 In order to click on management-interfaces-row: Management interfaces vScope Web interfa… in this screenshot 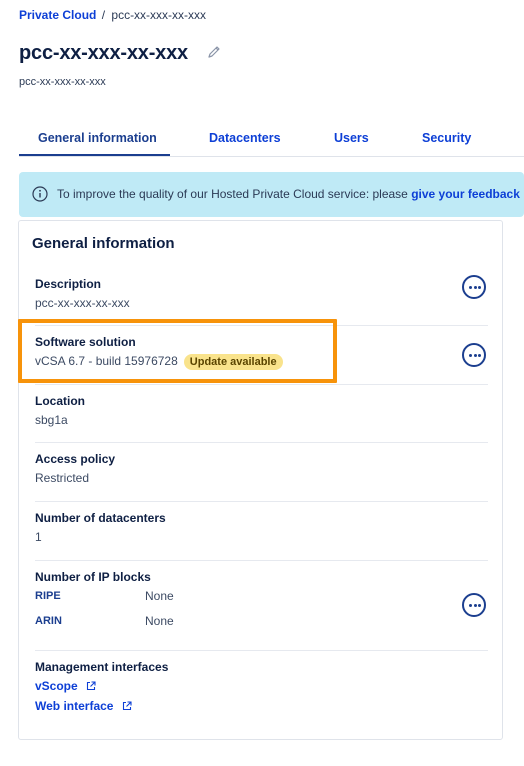, I will do `click(261, 690)`.